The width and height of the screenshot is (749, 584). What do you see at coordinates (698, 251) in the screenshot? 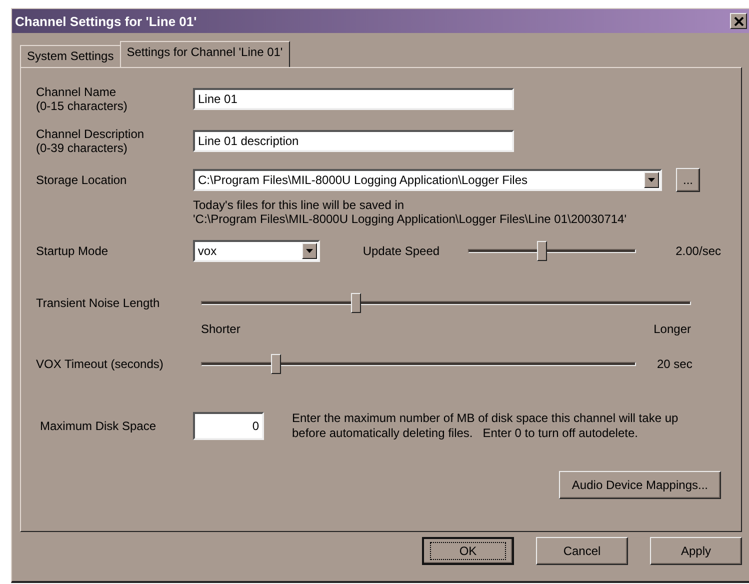
I see `slider-reading: 2.00/sec` at bounding box center [698, 251].